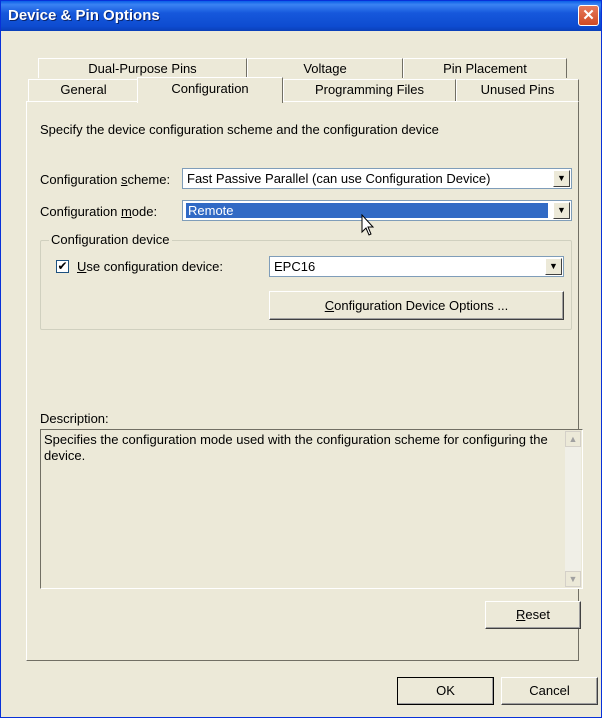 Image resolution: width=602 pixels, height=718 pixels. Describe the element at coordinates (485, 68) in the screenshot. I see `tab-pin-placement: Pin Placement` at that location.